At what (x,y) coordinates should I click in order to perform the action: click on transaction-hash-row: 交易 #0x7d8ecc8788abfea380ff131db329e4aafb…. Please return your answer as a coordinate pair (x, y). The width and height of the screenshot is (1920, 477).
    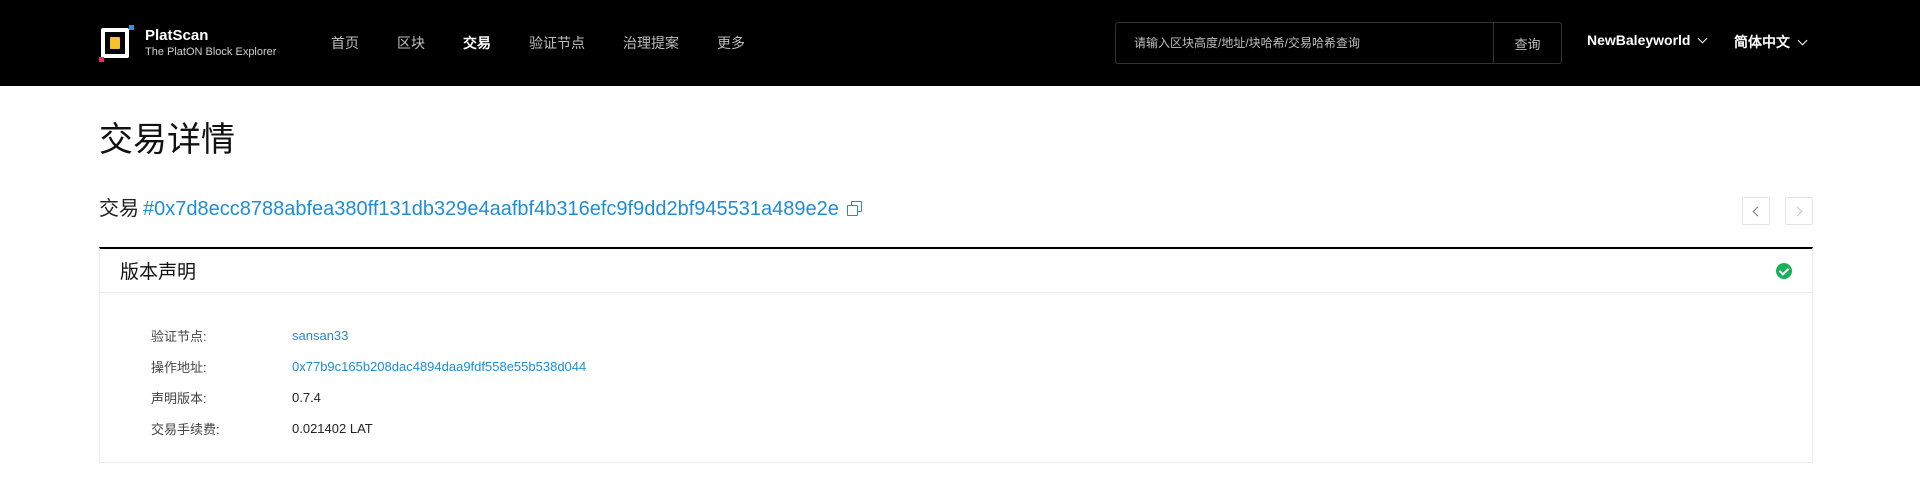
    Looking at the image, I should click on (481, 209).